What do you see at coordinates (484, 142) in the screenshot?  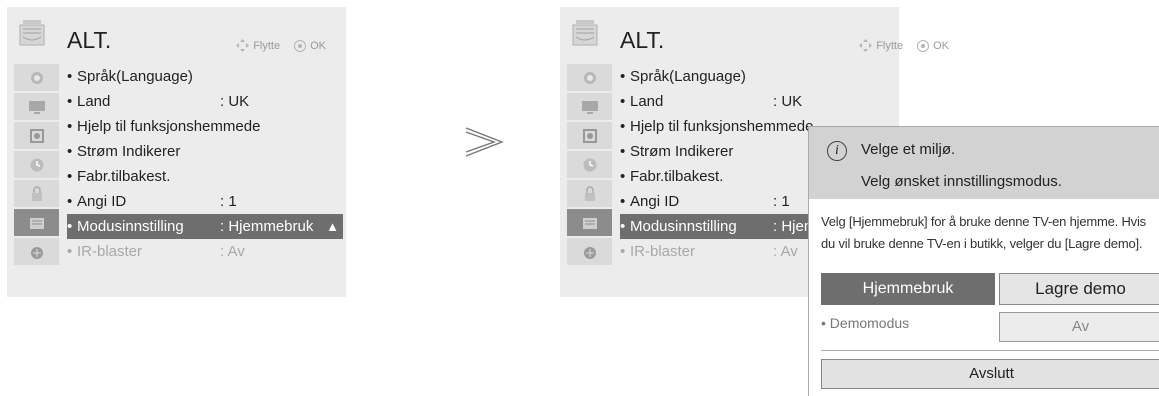 I see `next-step-arrow-icon` at bounding box center [484, 142].